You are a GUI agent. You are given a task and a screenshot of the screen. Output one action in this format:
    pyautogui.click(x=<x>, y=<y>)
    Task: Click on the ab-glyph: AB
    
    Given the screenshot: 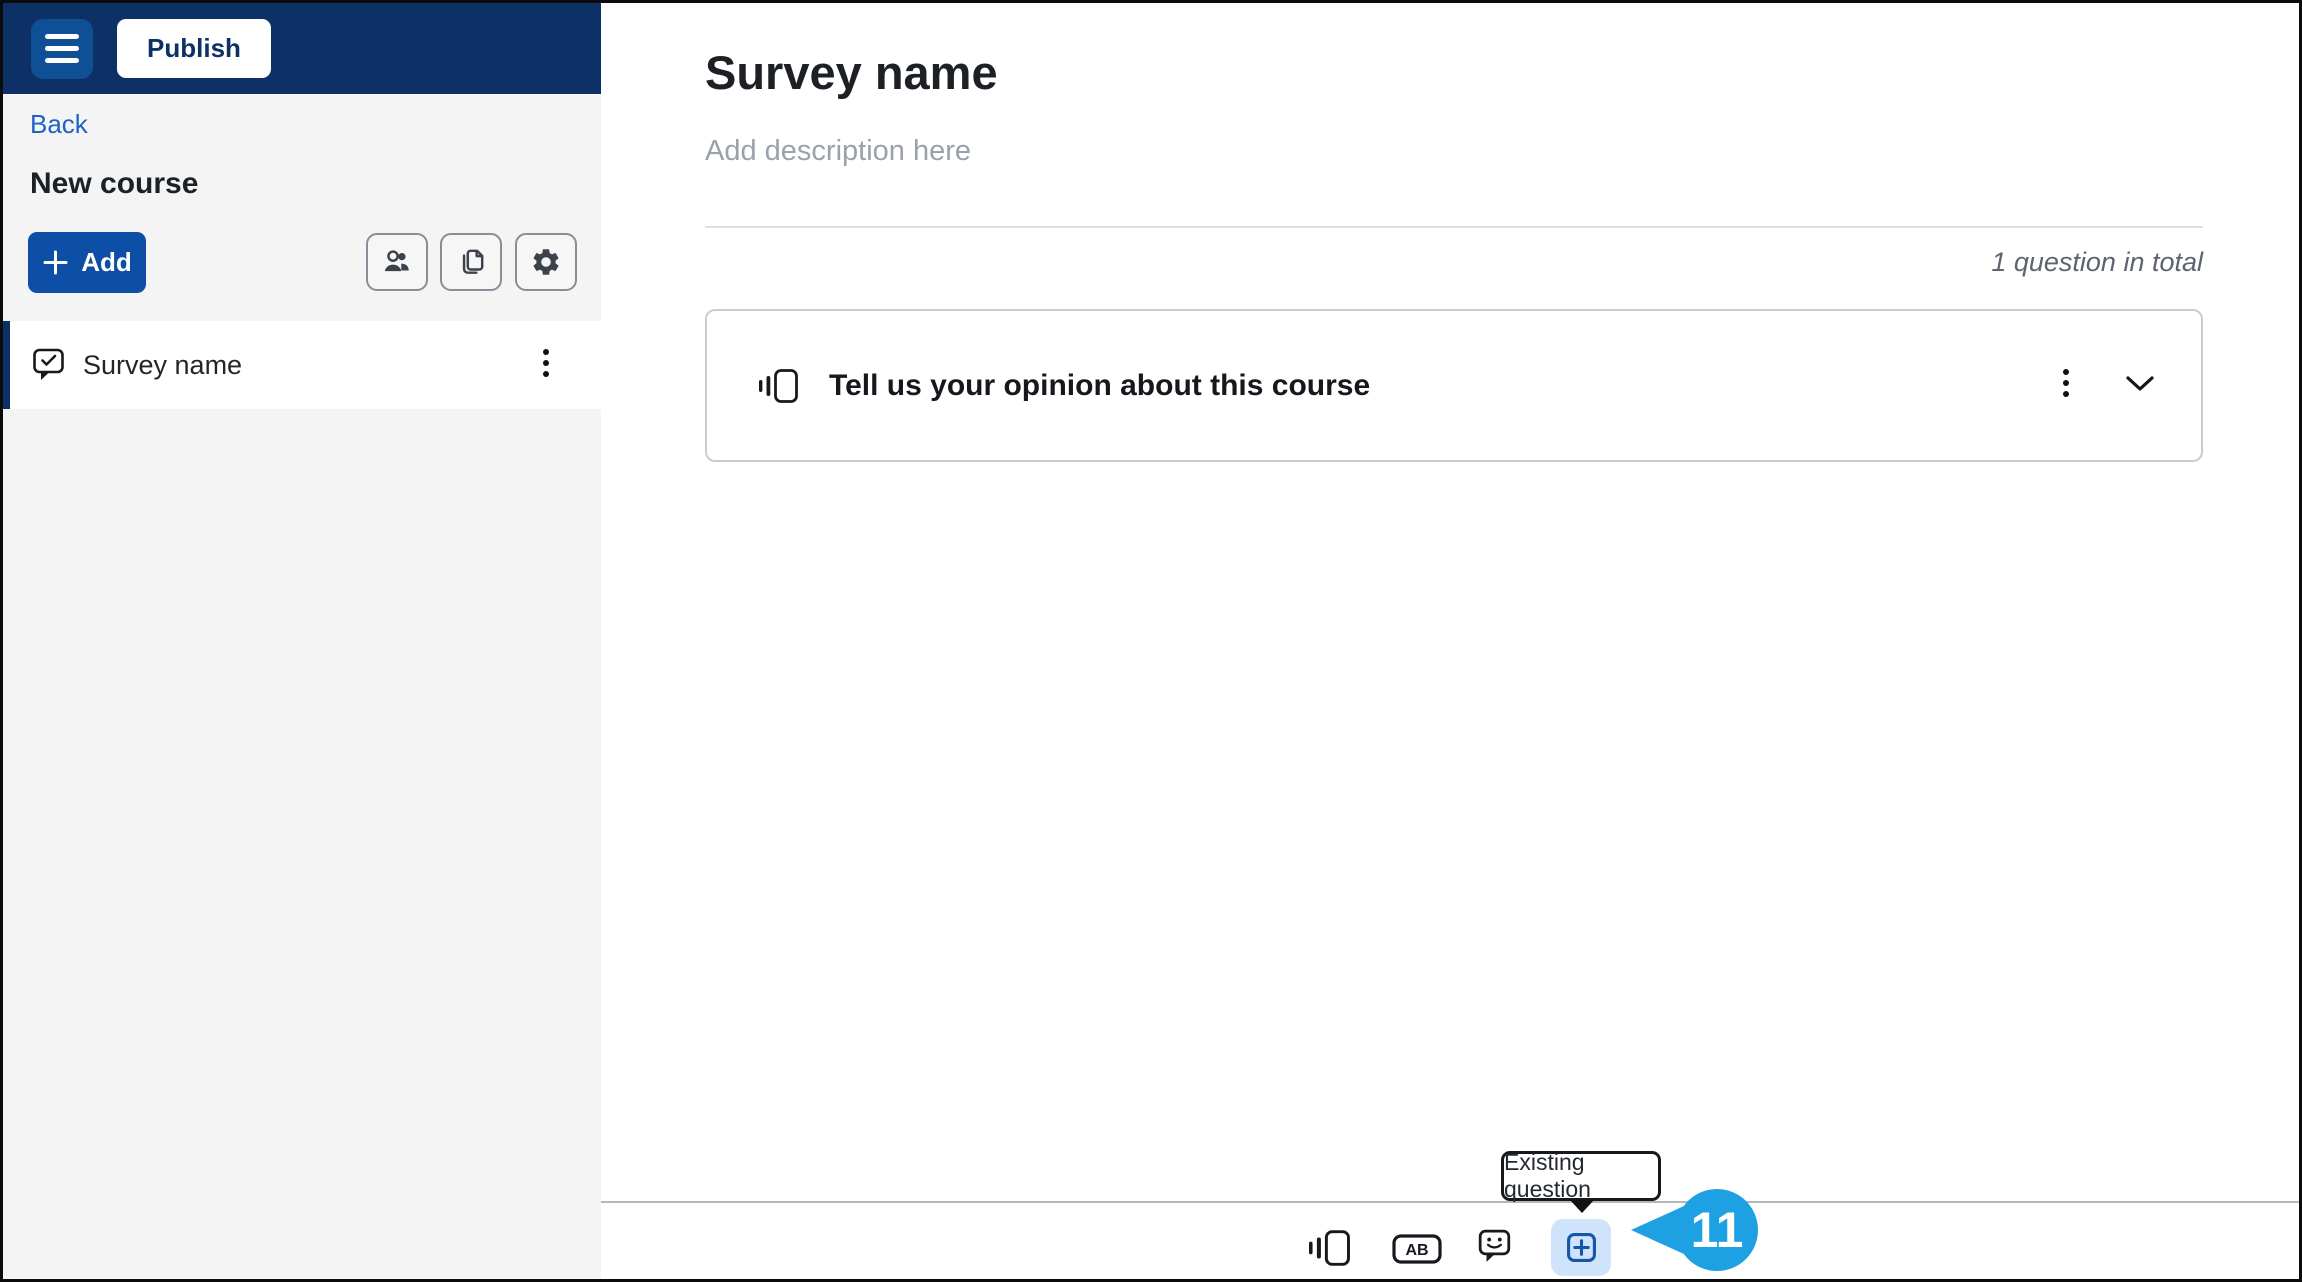 What is the action you would take?
    pyautogui.click(x=1416, y=1250)
    